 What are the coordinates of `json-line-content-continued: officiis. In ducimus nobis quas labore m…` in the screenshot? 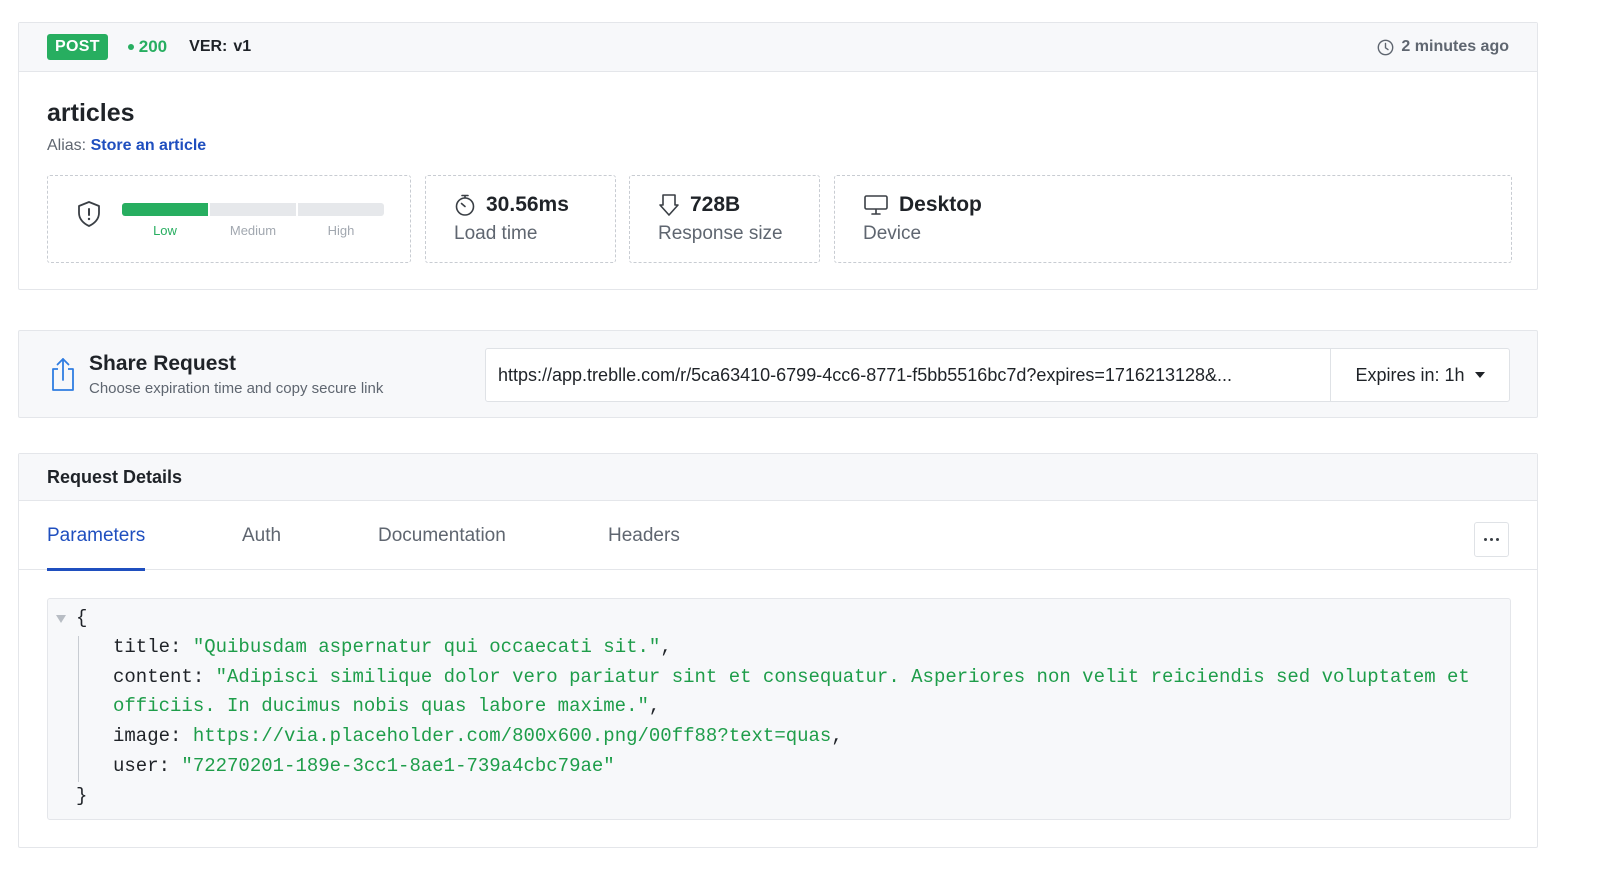 It's located at (386, 706).